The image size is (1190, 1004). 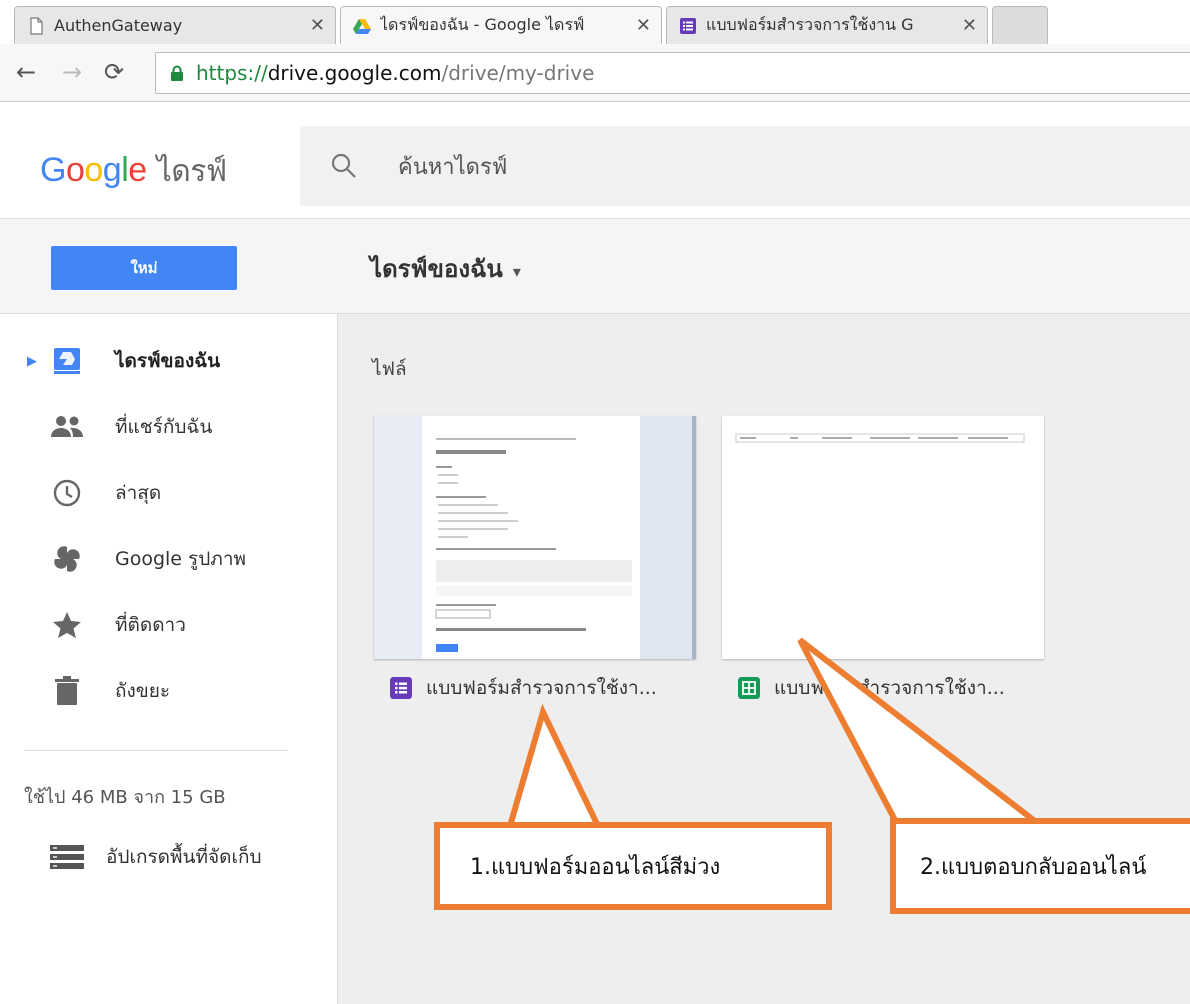 What do you see at coordinates (138, 493) in the screenshot?
I see `sidebar-item-label: ล่าสุด` at bounding box center [138, 493].